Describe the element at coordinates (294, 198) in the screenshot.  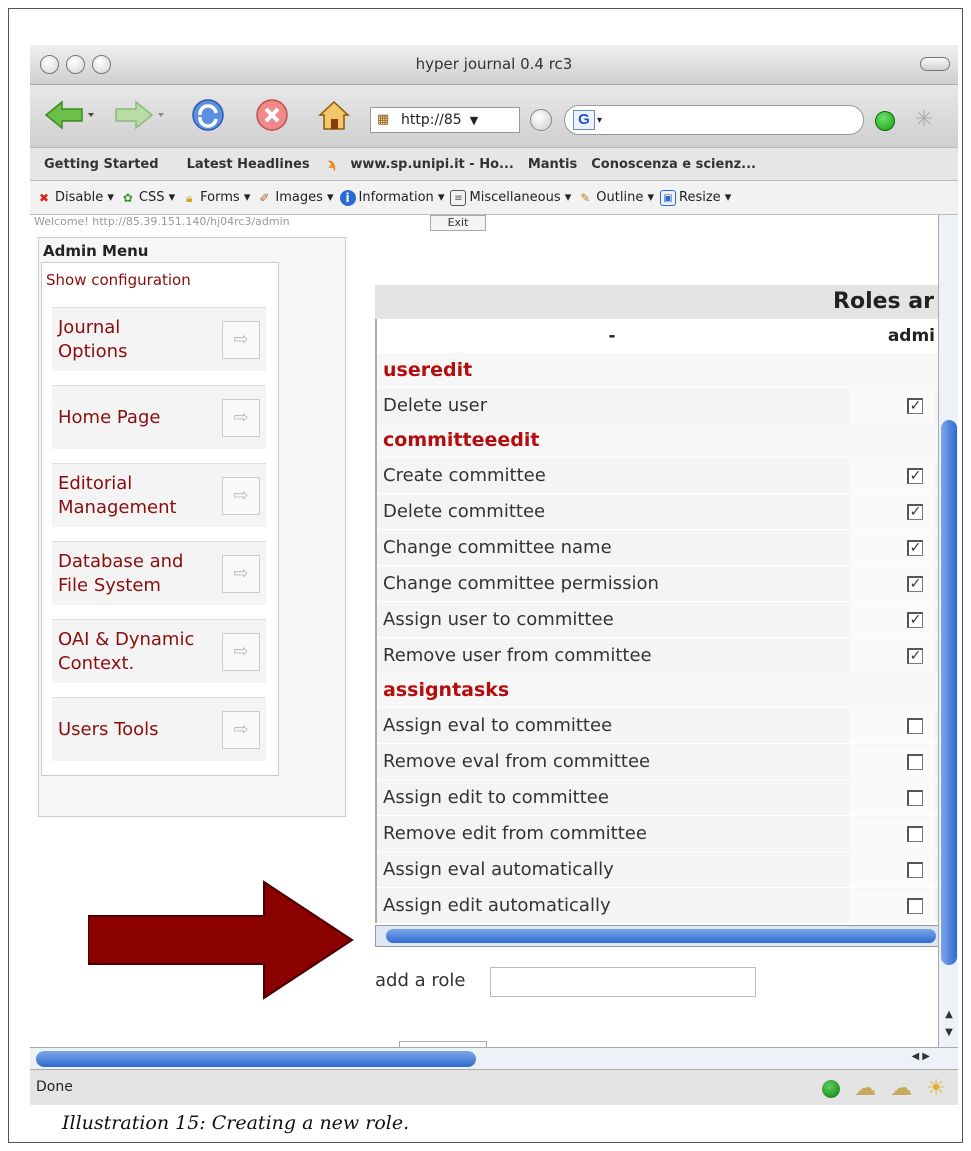
I see `dev-images-menu: ✐ Images ▾` at that location.